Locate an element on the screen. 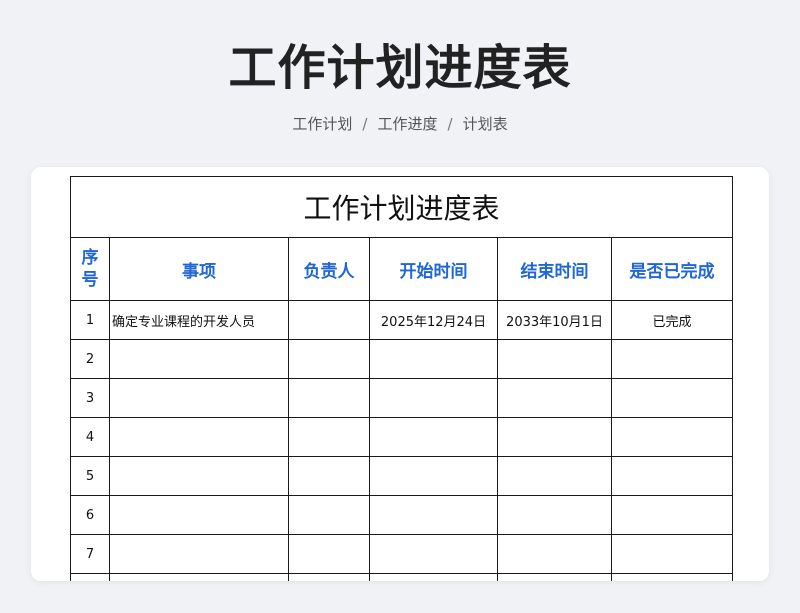 This screenshot has height=613, width=800. cell-number: 7 is located at coordinates (90, 554).